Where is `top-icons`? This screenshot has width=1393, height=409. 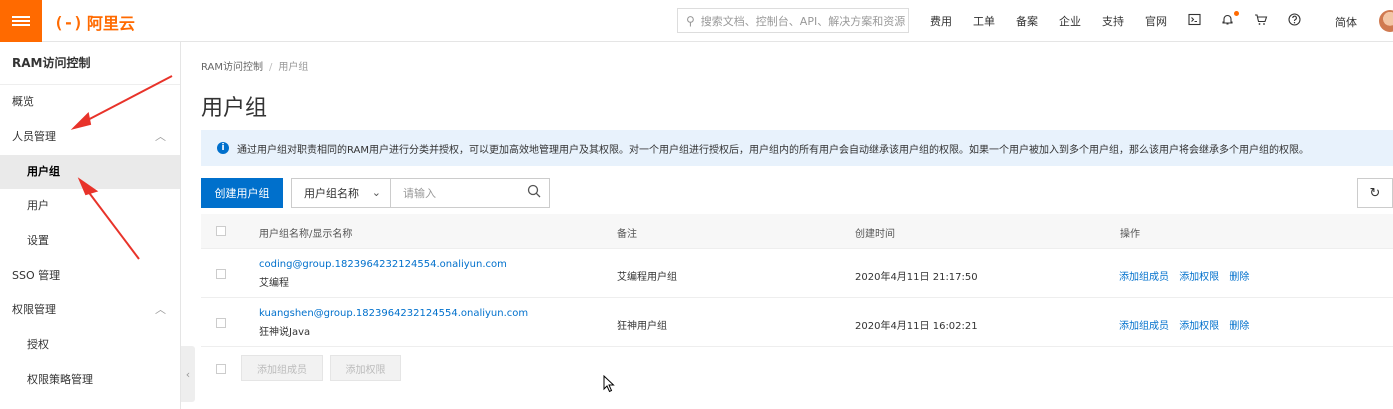
top-icons is located at coordinates (1254, 21).